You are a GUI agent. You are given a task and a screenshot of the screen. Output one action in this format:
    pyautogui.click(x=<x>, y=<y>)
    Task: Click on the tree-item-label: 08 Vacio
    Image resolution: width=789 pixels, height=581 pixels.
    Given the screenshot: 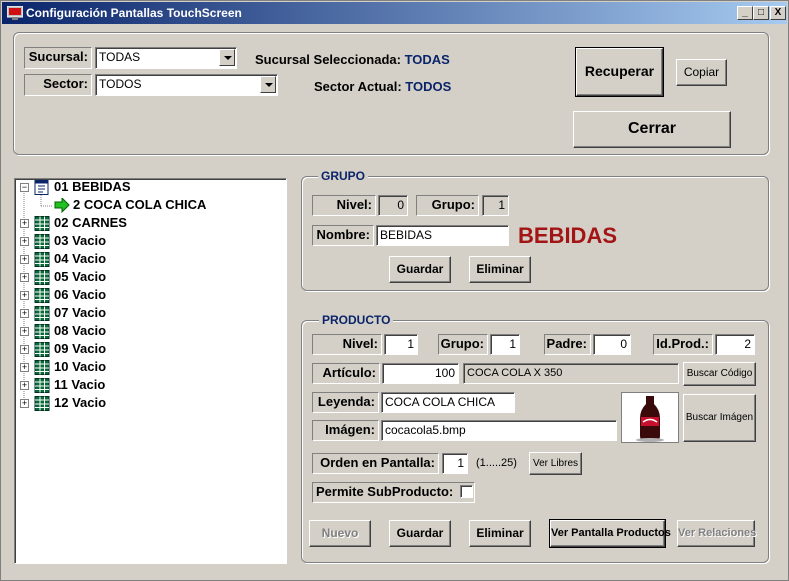 What is the action you would take?
    pyautogui.click(x=80, y=330)
    